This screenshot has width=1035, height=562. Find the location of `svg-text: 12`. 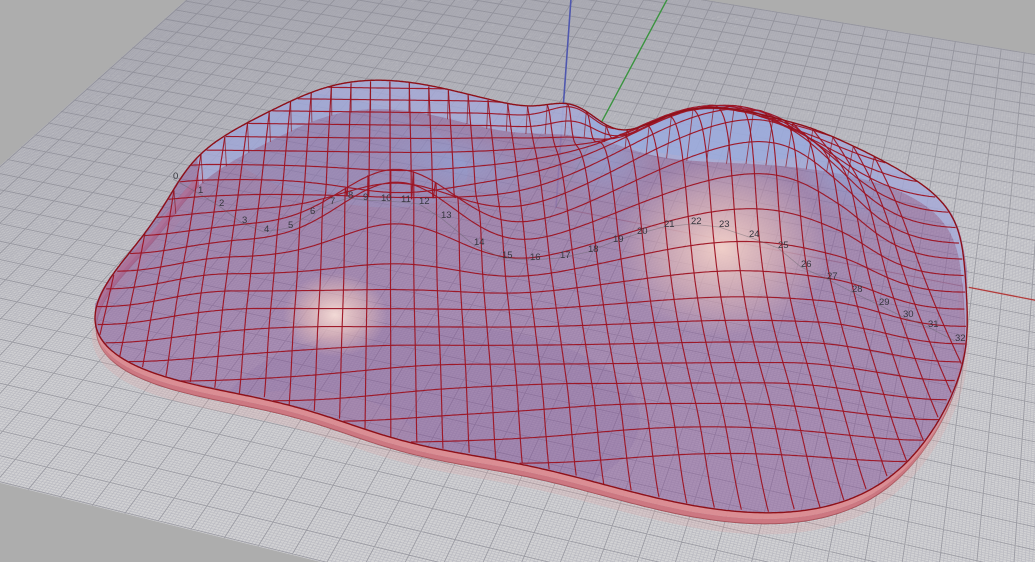

svg-text: 12 is located at coordinates (424, 201).